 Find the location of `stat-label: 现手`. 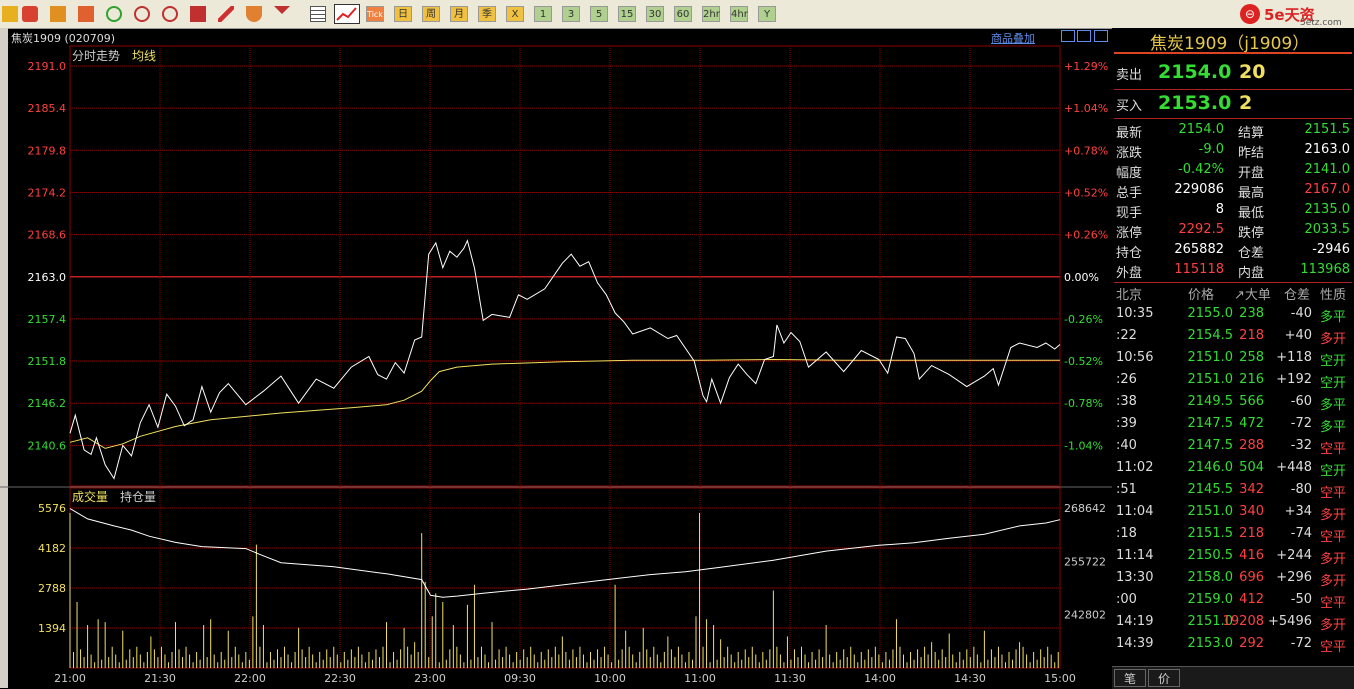

stat-label: 现手 is located at coordinates (1129, 213).